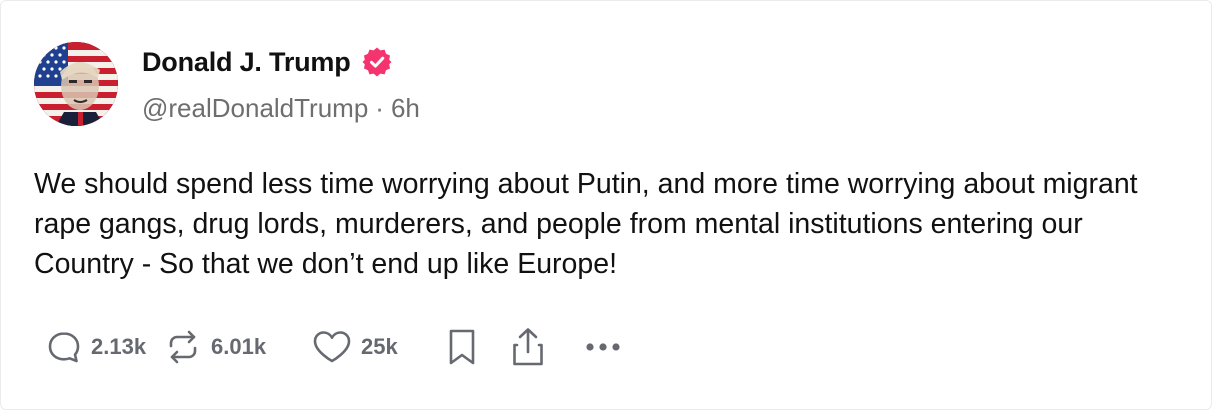 This screenshot has height=412, width=1214. Describe the element at coordinates (546, 347) in the screenshot. I see `share-button` at that location.